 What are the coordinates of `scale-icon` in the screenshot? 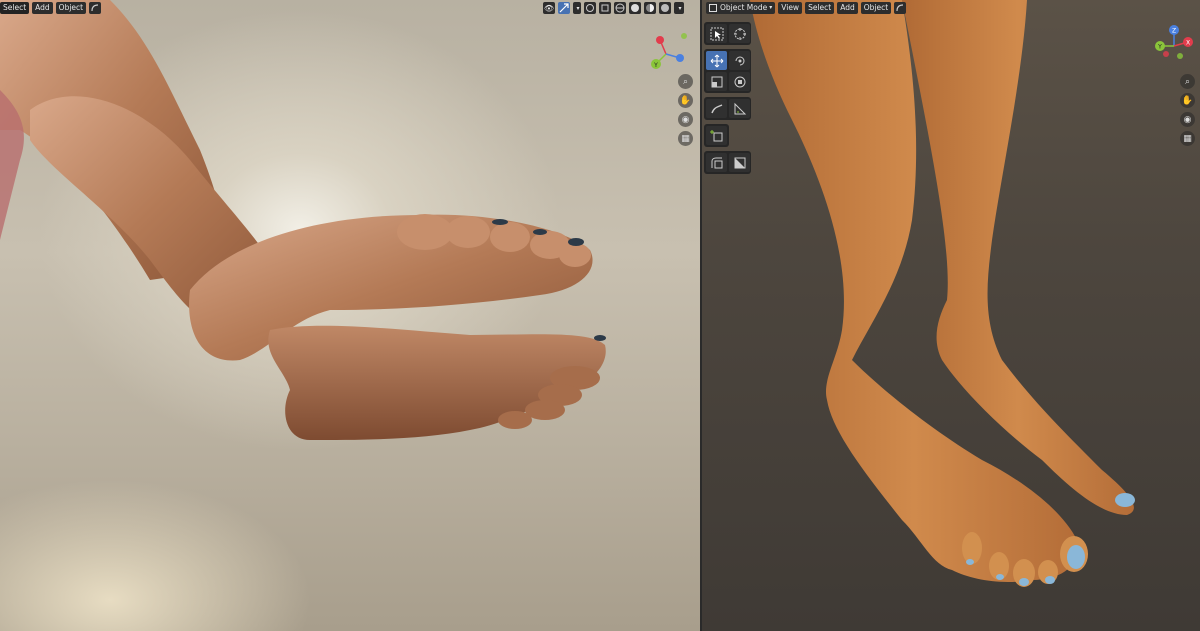 It's located at (716, 81).